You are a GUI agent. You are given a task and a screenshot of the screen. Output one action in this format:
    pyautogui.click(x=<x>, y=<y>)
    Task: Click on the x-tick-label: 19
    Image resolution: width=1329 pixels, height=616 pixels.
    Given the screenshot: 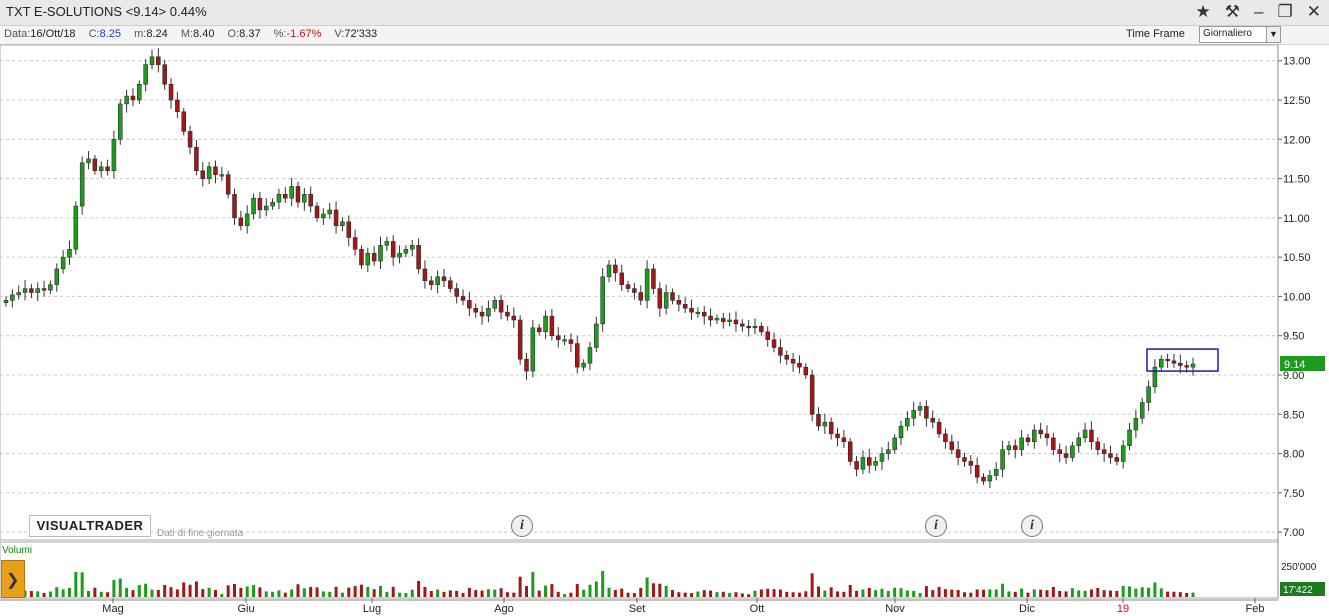 What is the action you would take?
    pyautogui.click(x=1123, y=609)
    